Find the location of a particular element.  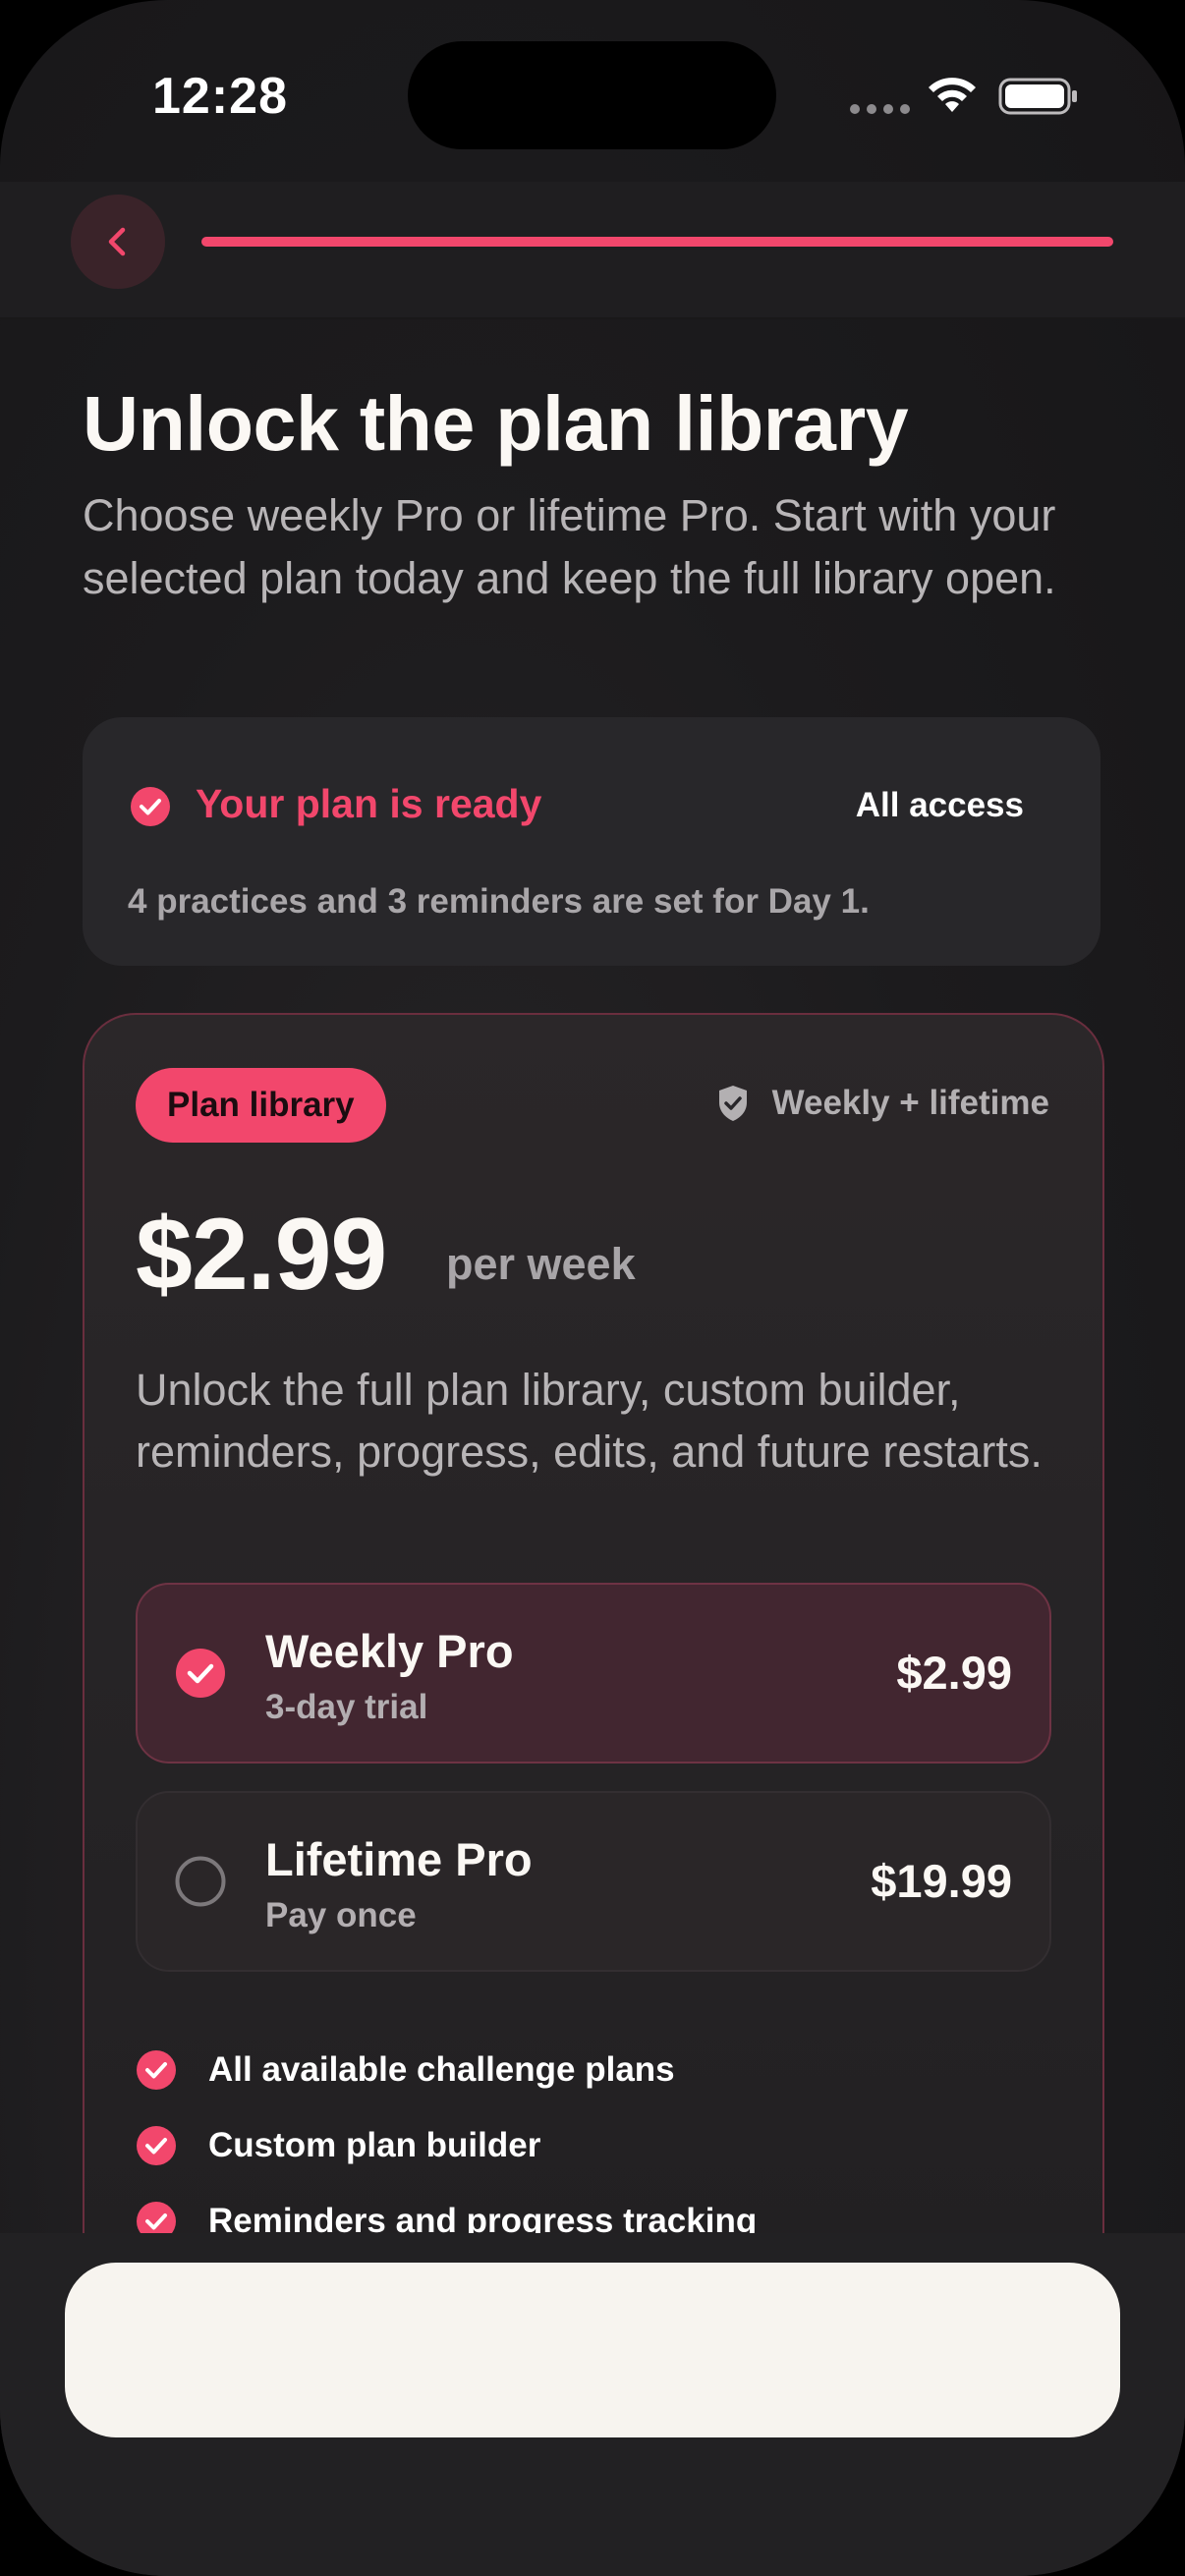

onboarding-progress-bar is located at coordinates (657, 242).